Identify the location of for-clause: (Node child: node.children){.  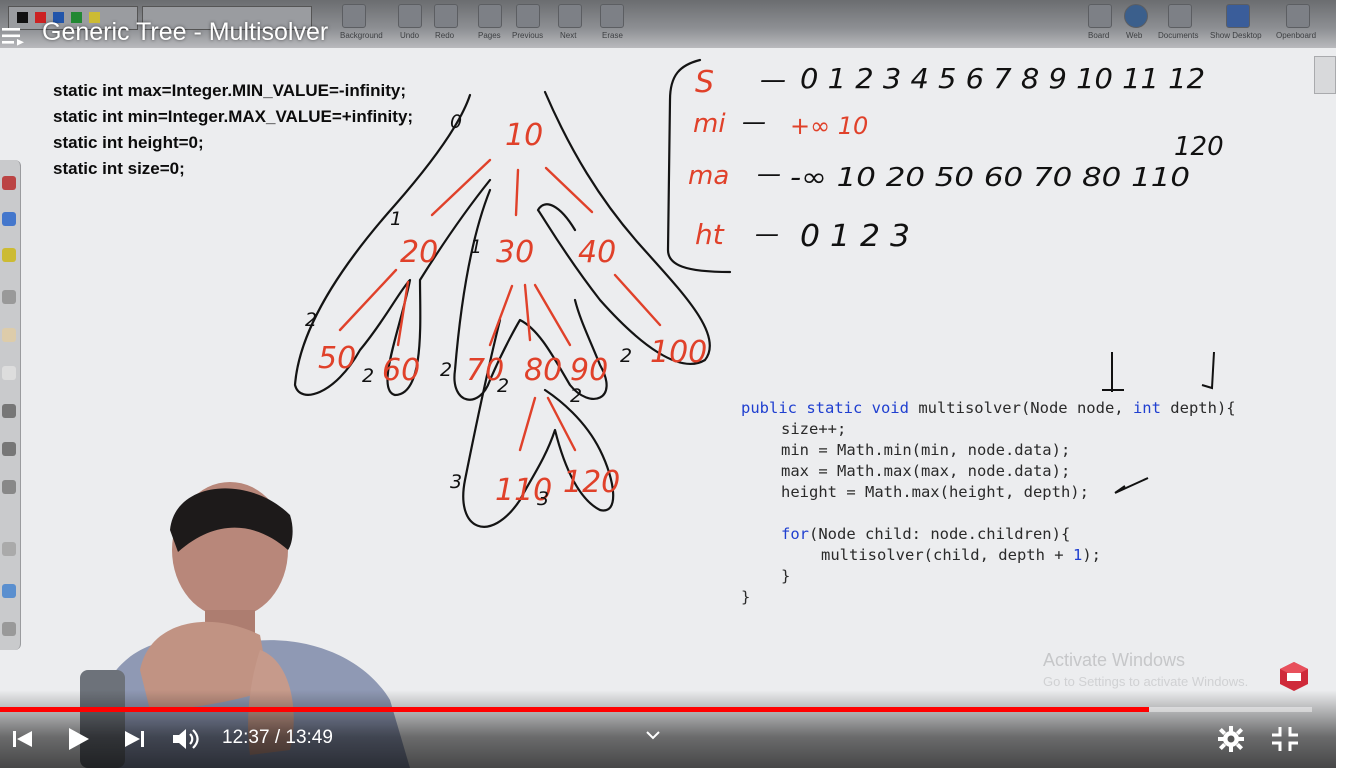
(940, 534).